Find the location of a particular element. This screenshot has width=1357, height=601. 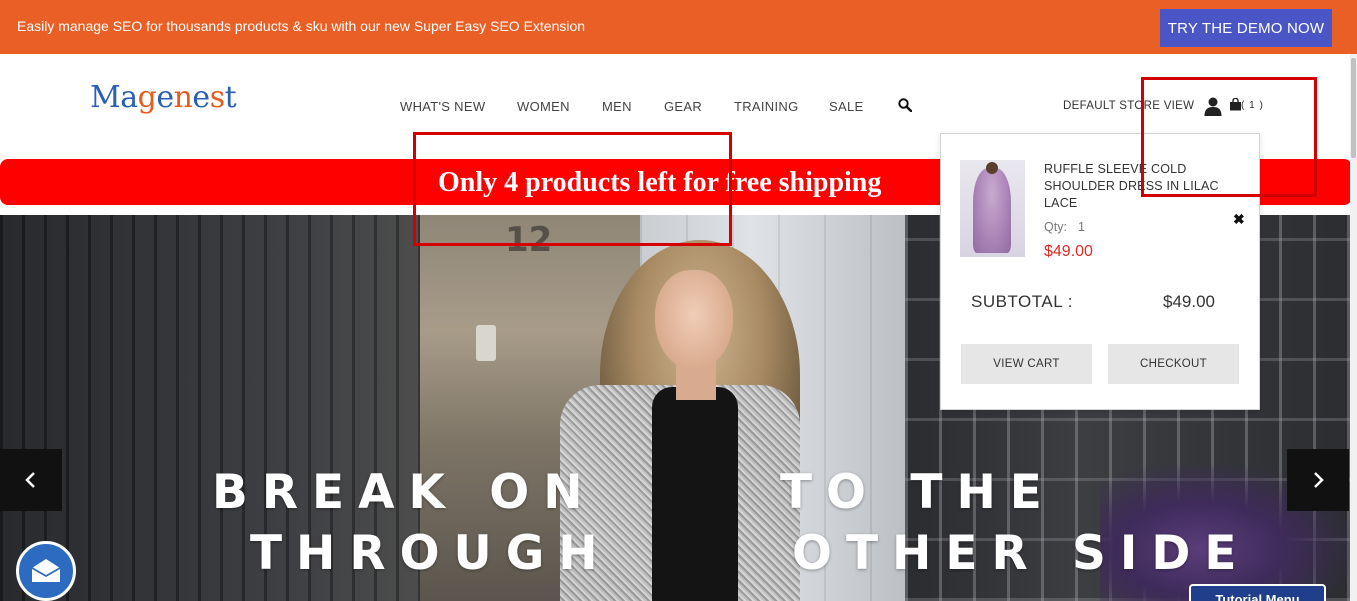

subtotal-value: $49.00 is located at coordinates (1189, 301).